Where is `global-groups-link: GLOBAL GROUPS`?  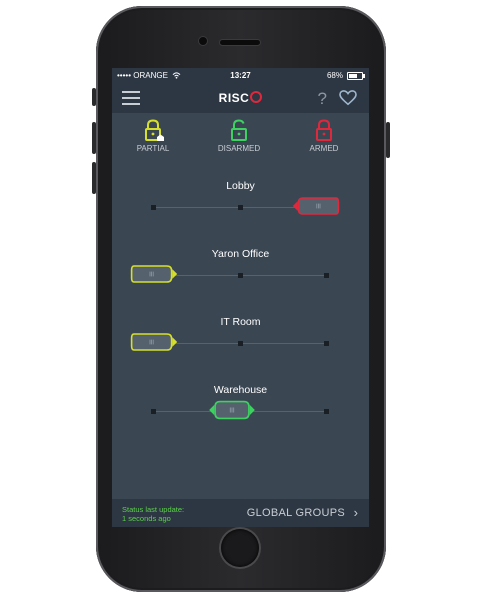 global-groups-link: GLOBAL GROUPS is located at coordinates (296, 513).